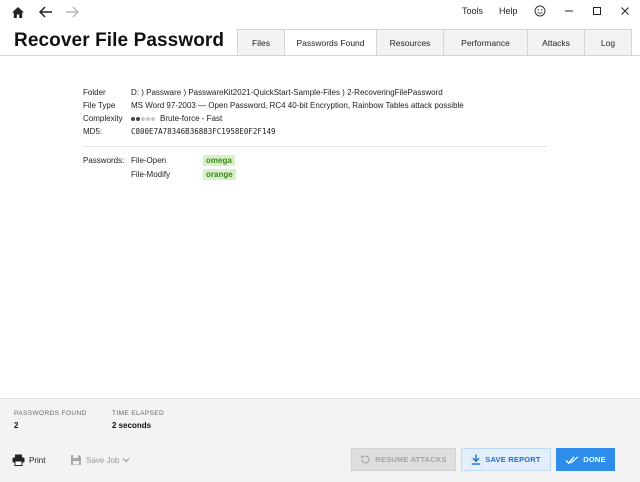 Image resolution: width=640 pixels, height=482 pixels. Describe the element at coordinates (476, 459) in the screenshot. I see `download-icon` at that location.